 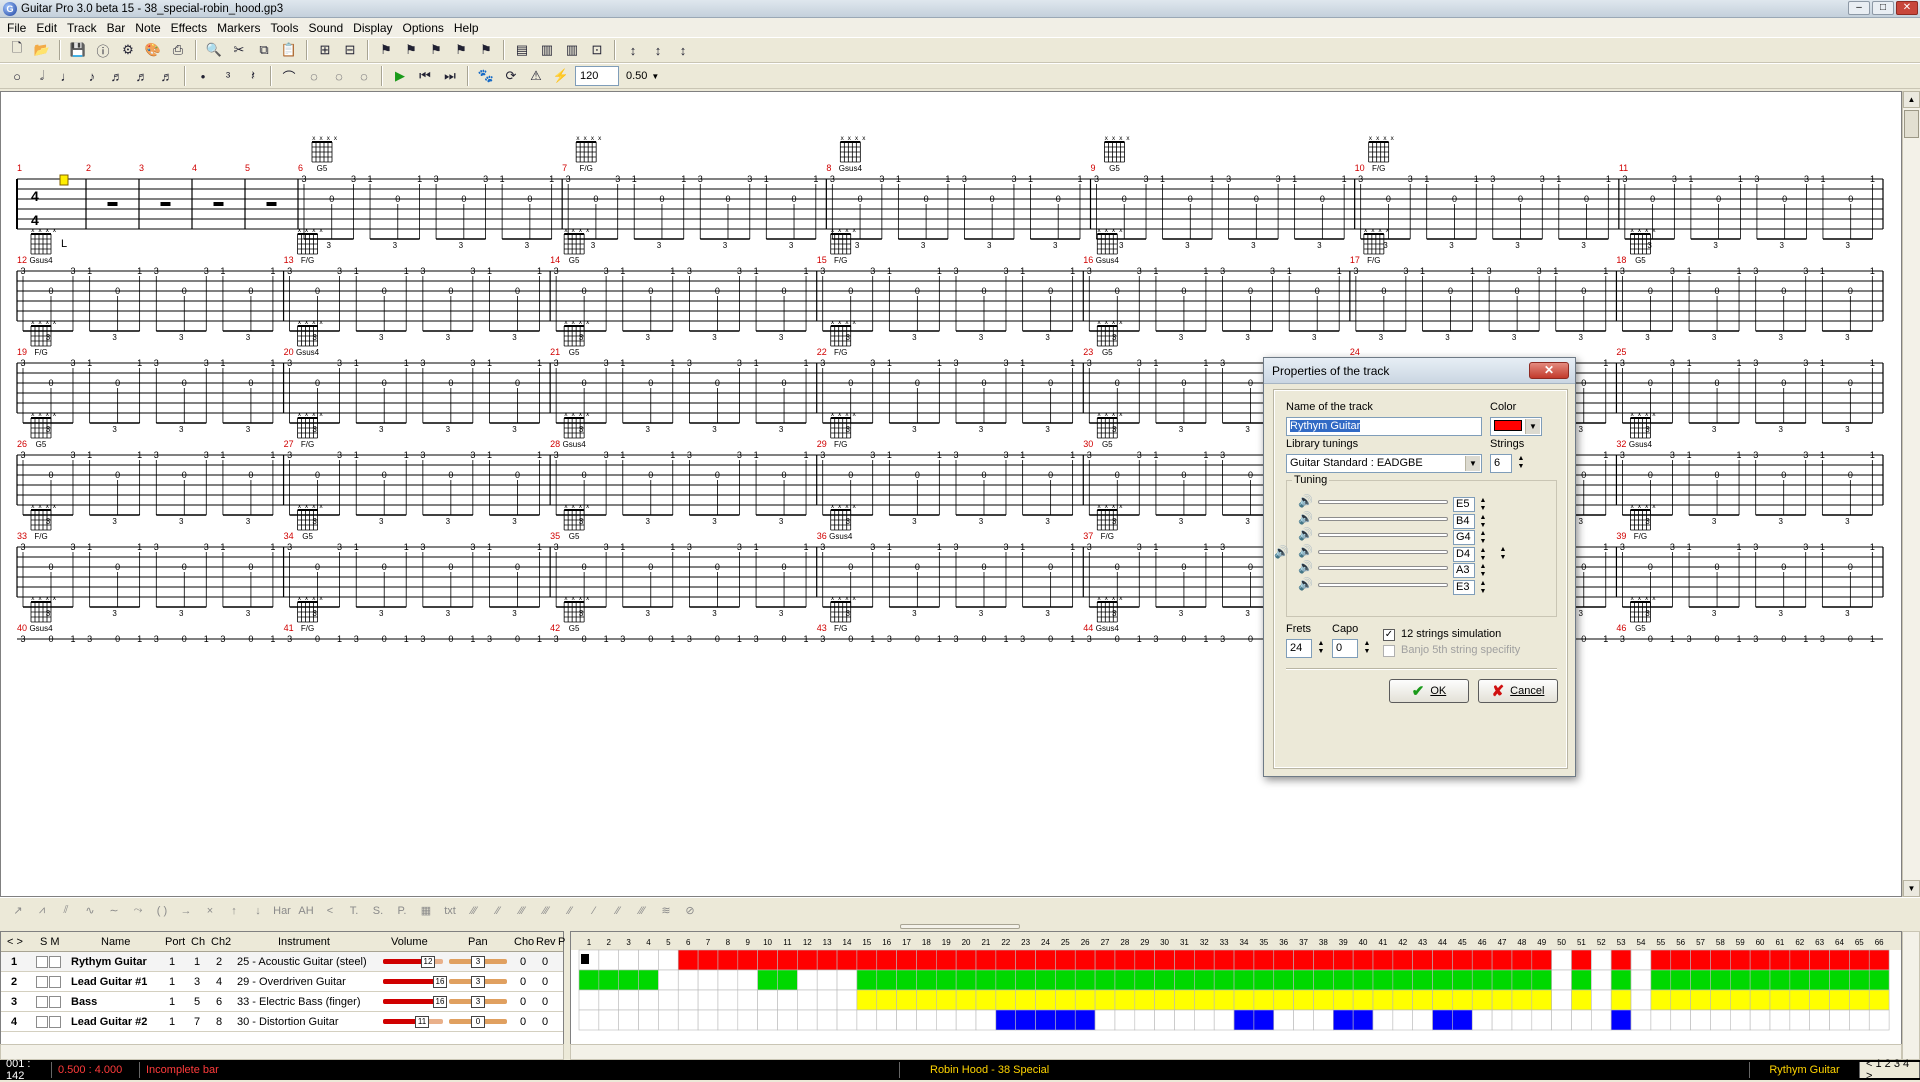 I want to click on effect-button-22: ⁄⁄⁄, so click(x=546, y=911).